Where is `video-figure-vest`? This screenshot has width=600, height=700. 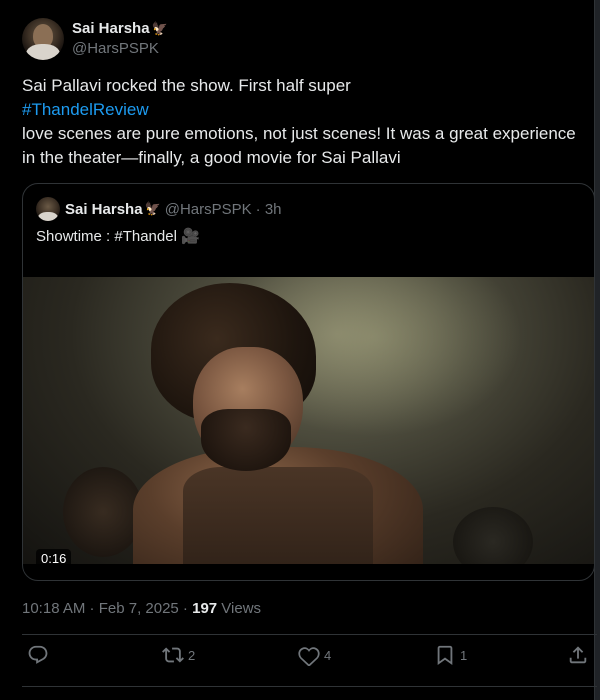
video-figure-vest is located at coordinates (278, 515).